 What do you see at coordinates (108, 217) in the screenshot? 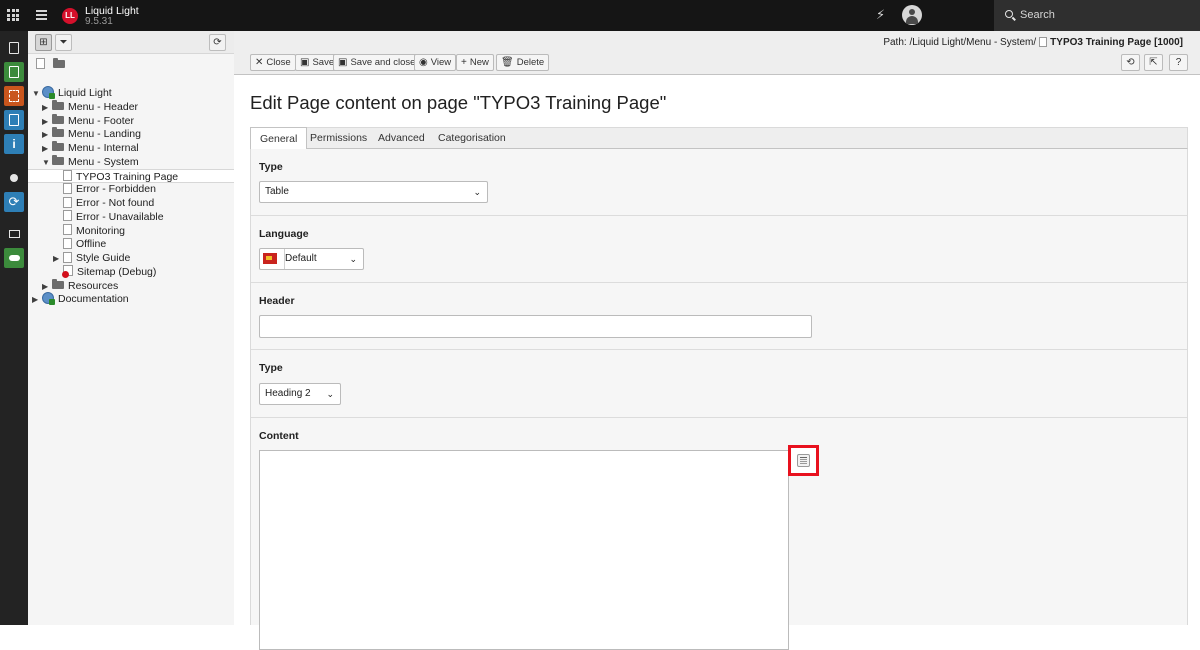
I see `tree-node: Error - Unavailable` at bounding box center [108, 217].